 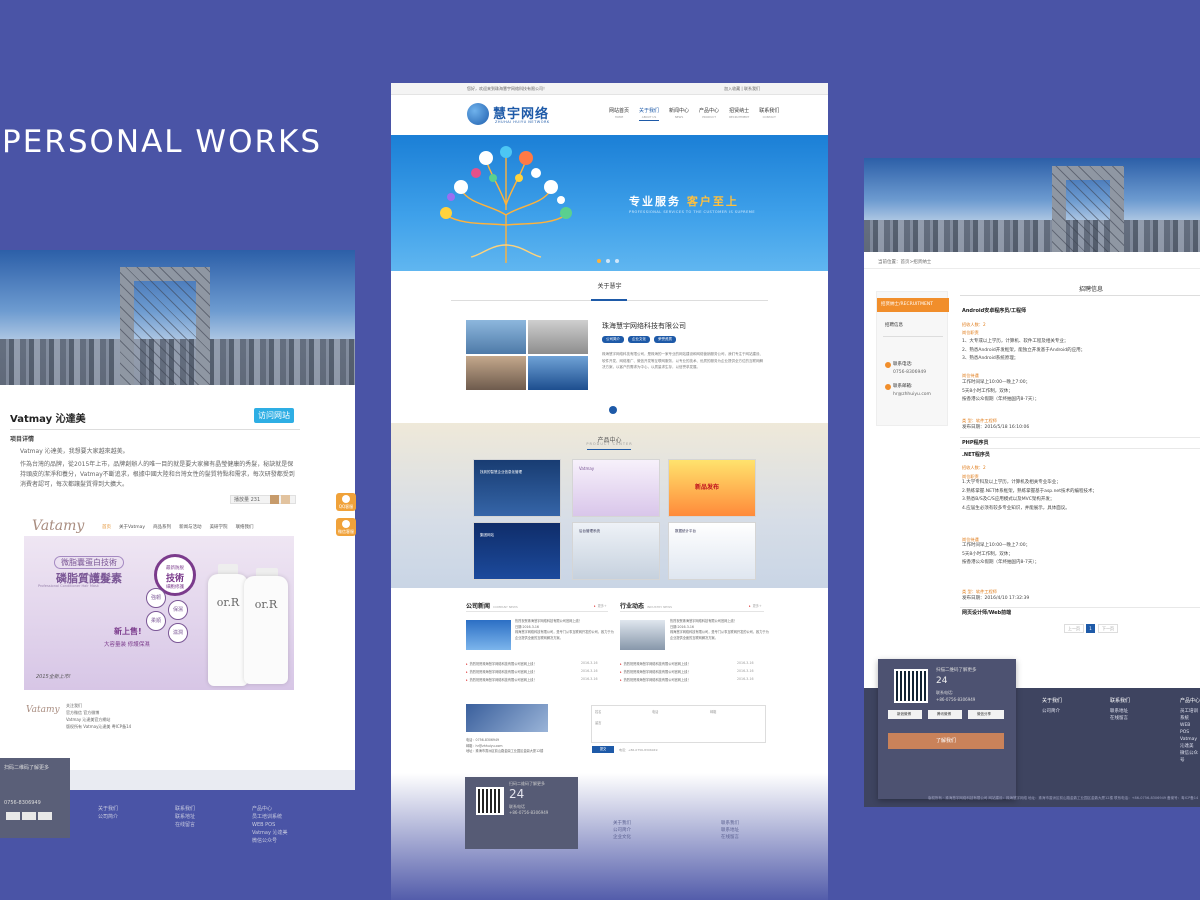 What do you see at coordinates (245, 527) in the screenshot?
I see `vatmay-nav-item: 联络我们` at bounding box center [245, 527].